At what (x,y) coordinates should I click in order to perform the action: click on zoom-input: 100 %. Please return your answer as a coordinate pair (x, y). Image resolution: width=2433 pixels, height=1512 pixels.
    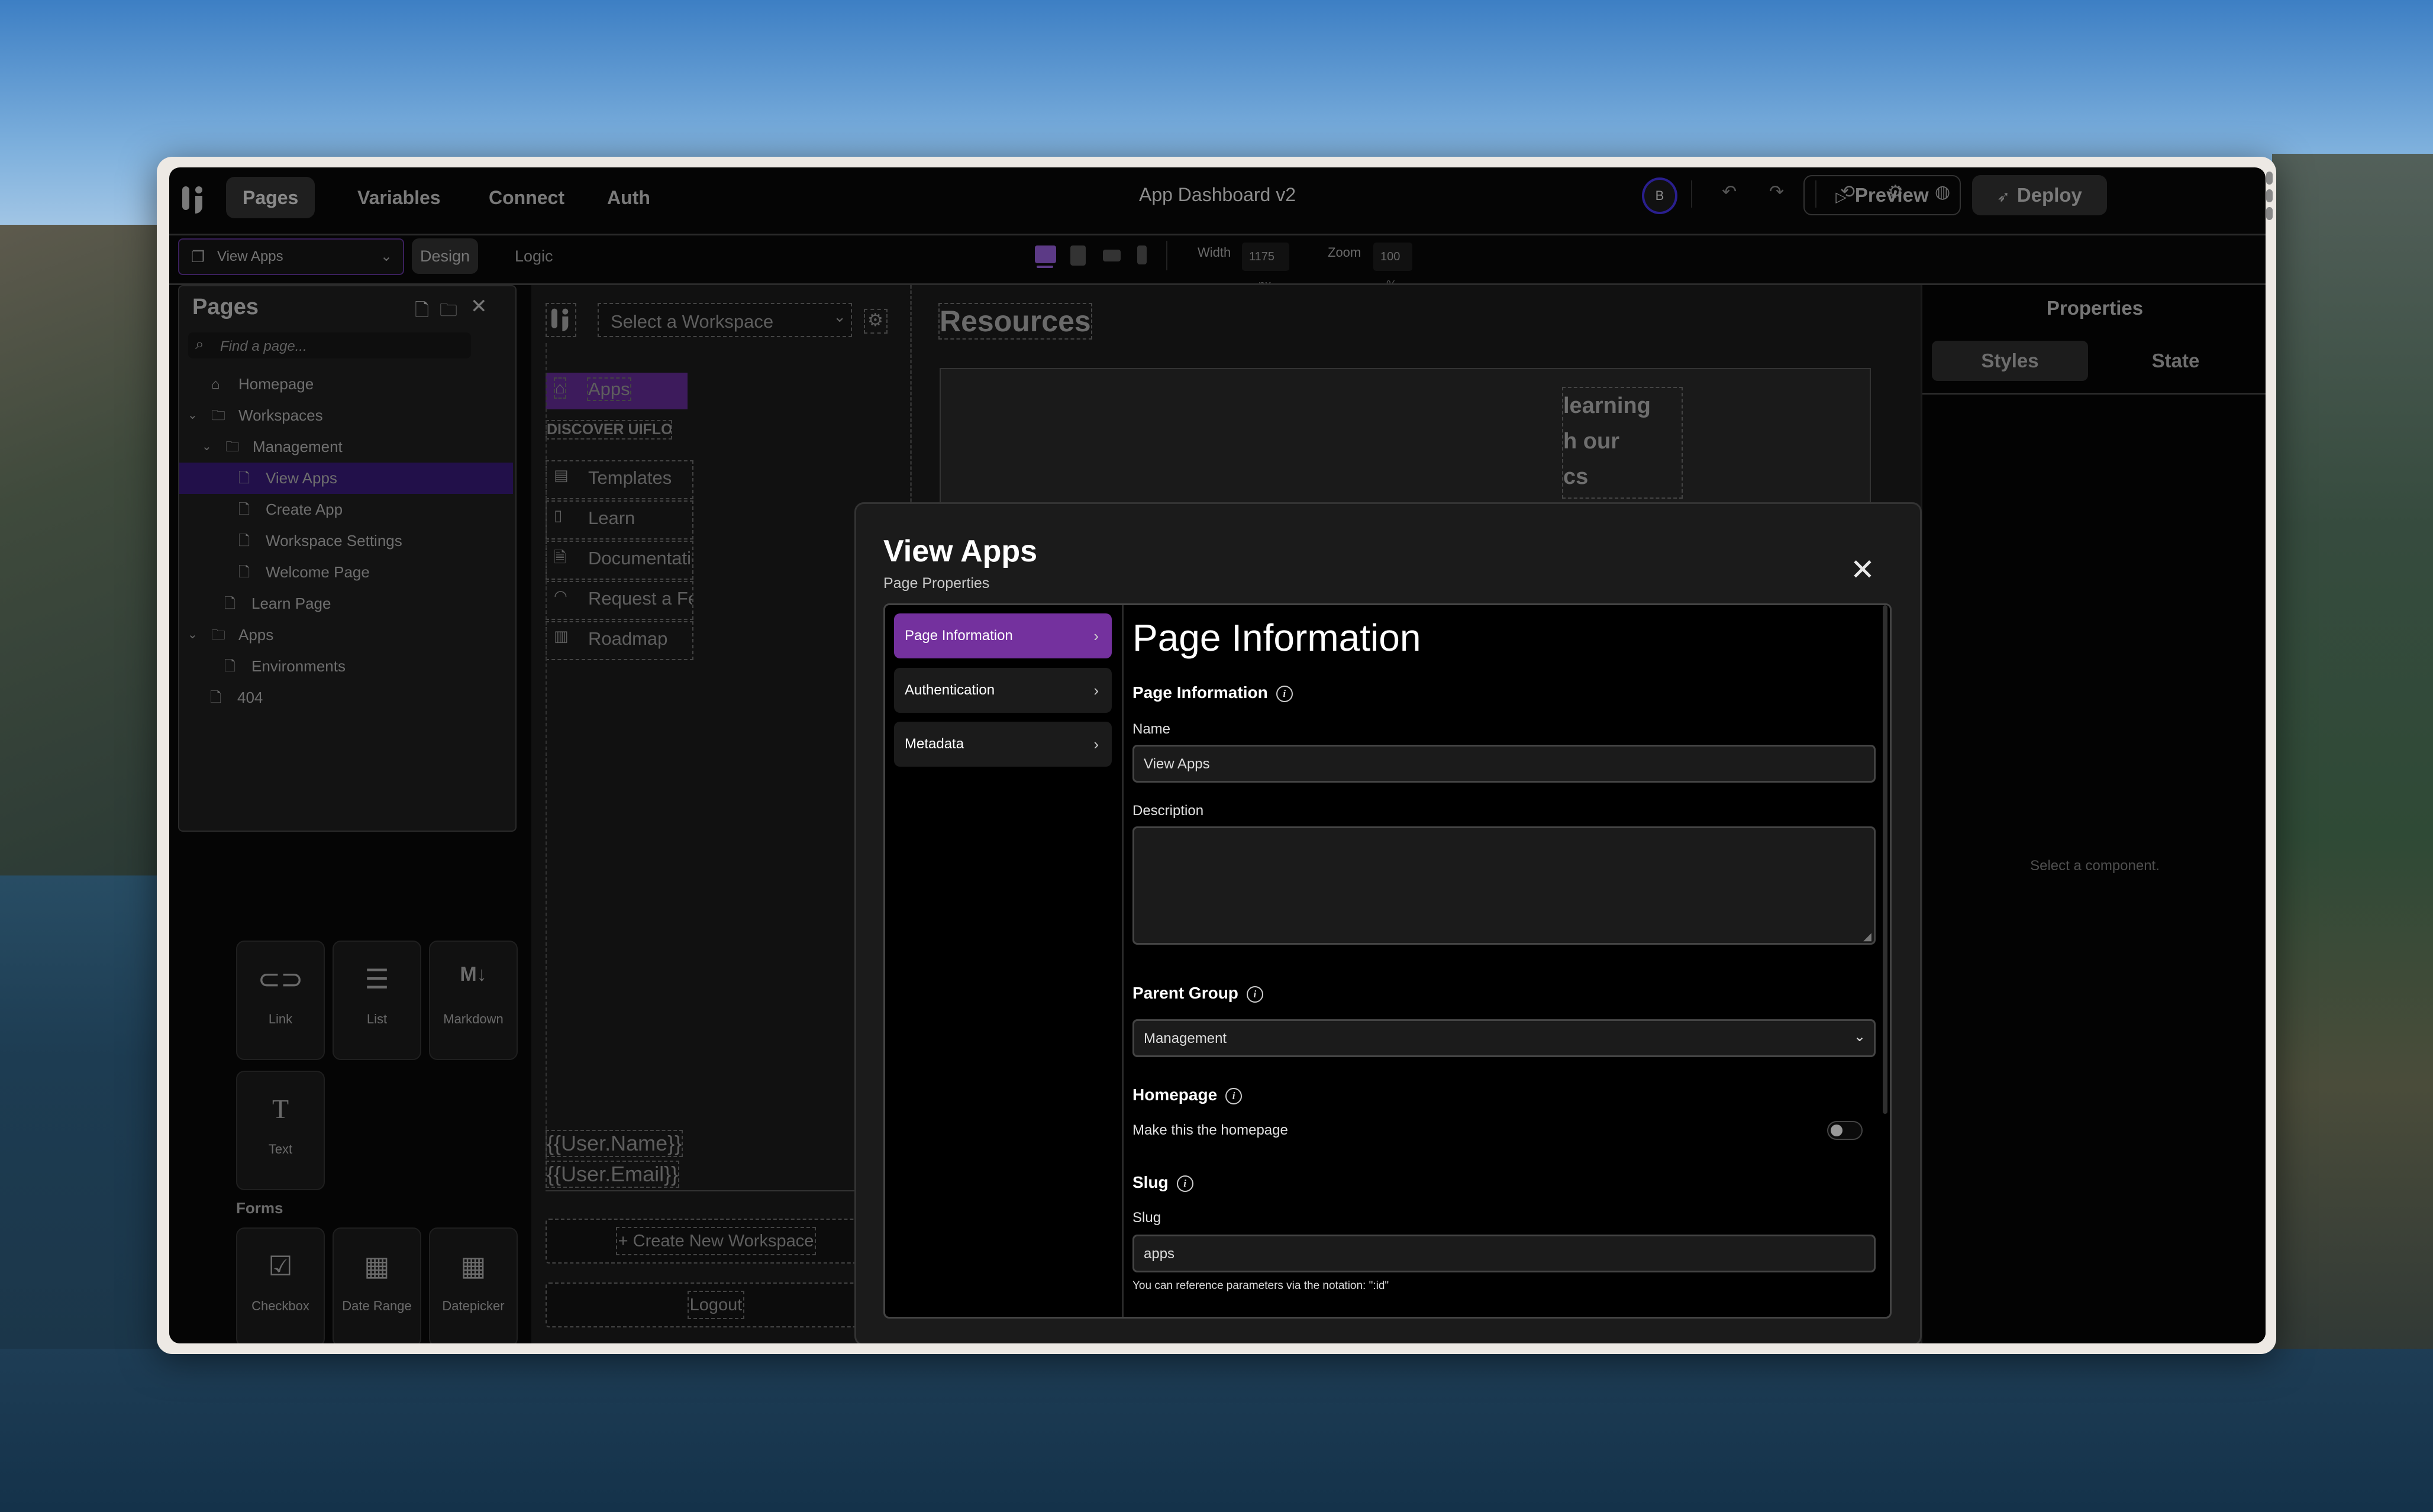
    Looking at the image, I should click on (1393, 267).